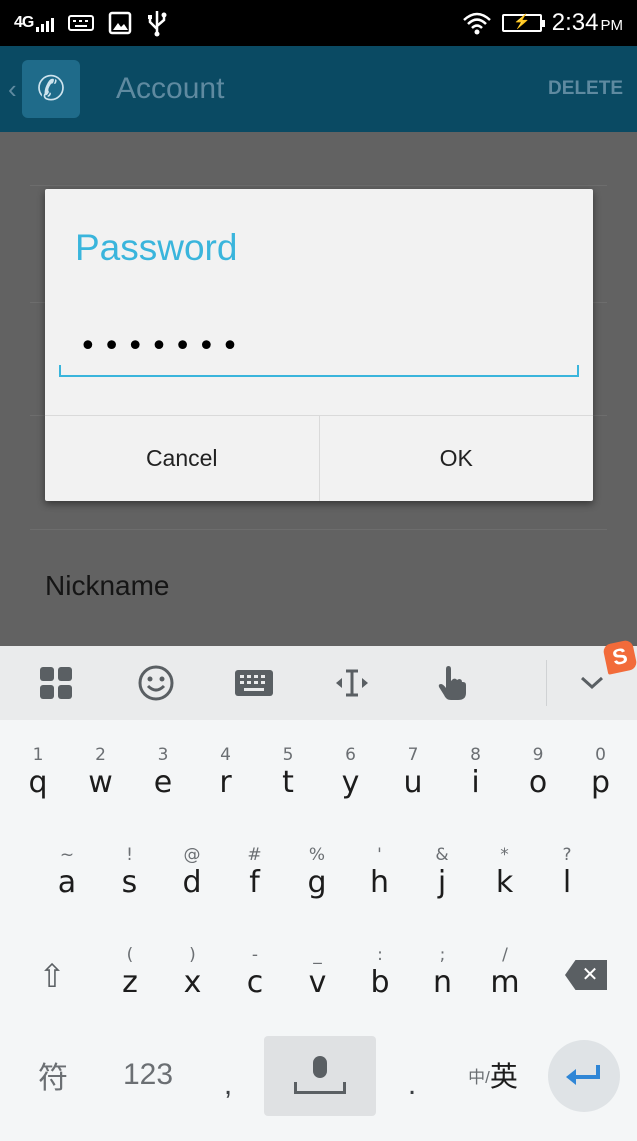 The height and width of the screenshot is (1141, 637). I want to click on key-g: % g, so click(317, 887).